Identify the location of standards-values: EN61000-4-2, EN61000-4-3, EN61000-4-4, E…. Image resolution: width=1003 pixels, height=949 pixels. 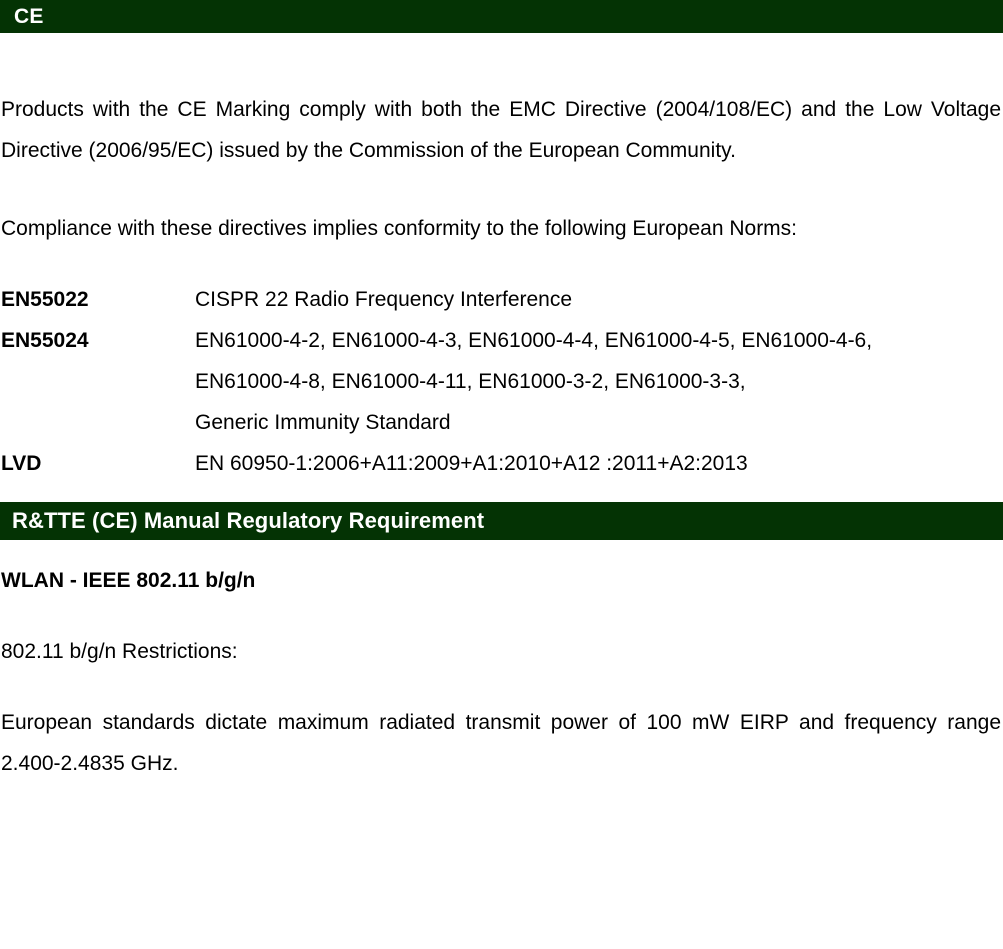
(599, 381).